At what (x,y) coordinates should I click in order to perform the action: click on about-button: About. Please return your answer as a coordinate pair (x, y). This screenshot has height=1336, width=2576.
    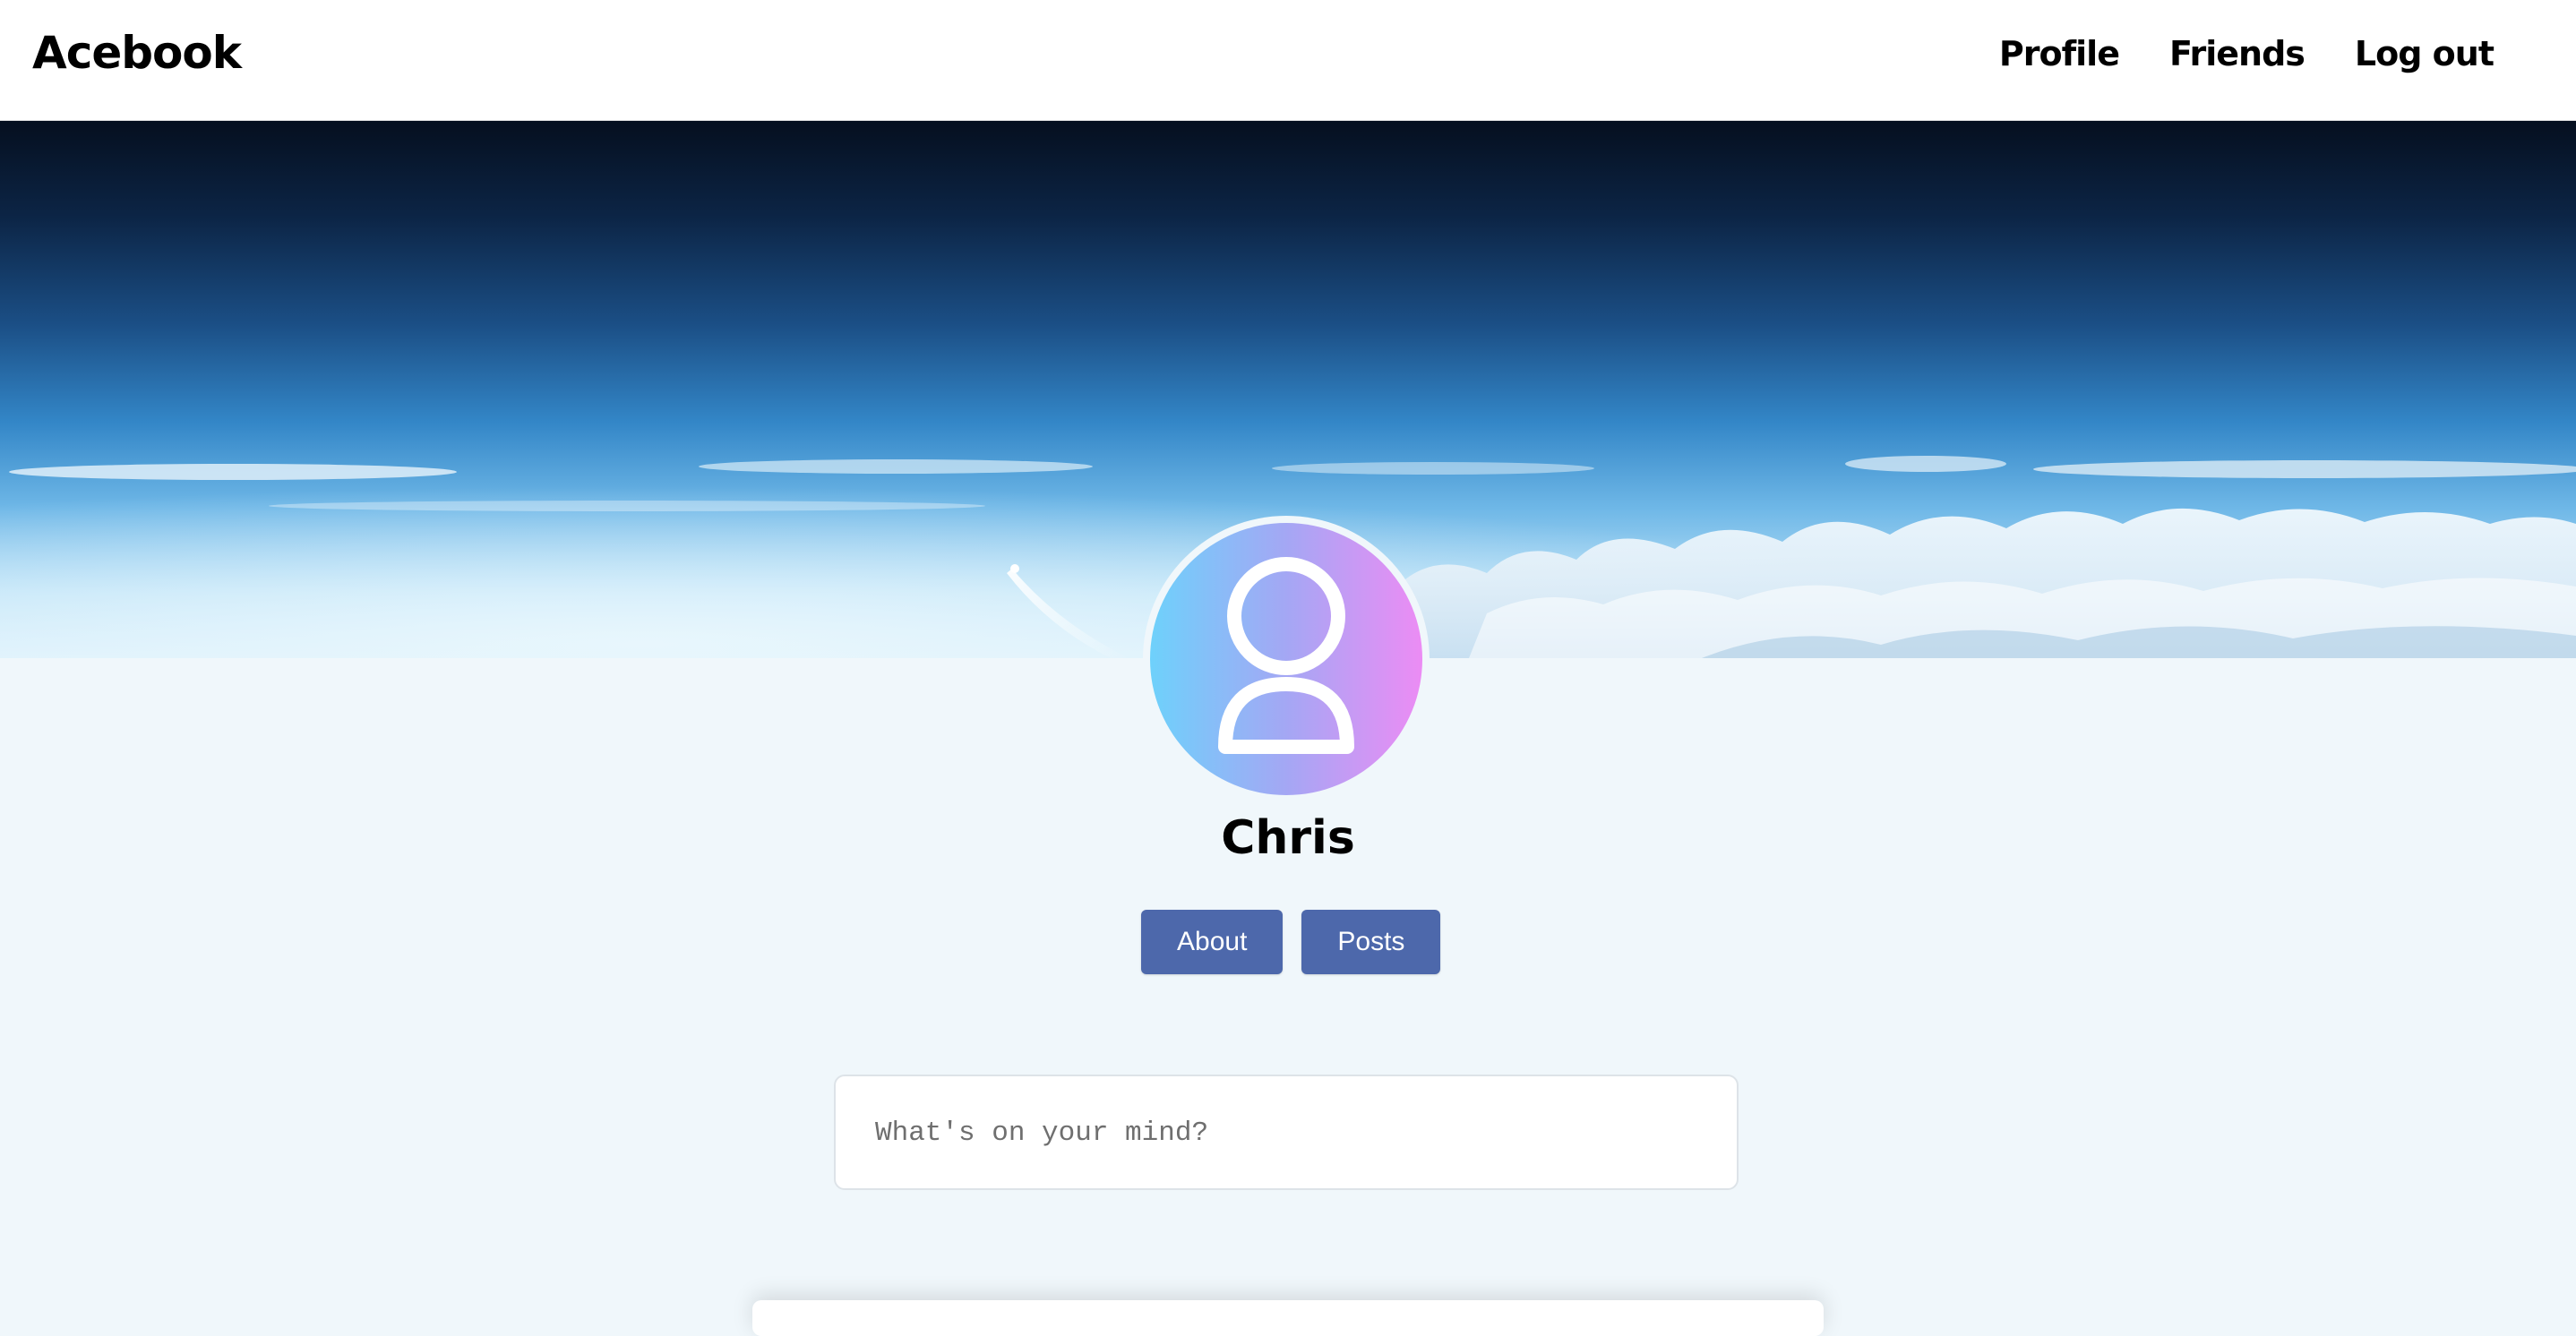
    Looking at the image, I should click on (1212, 942).